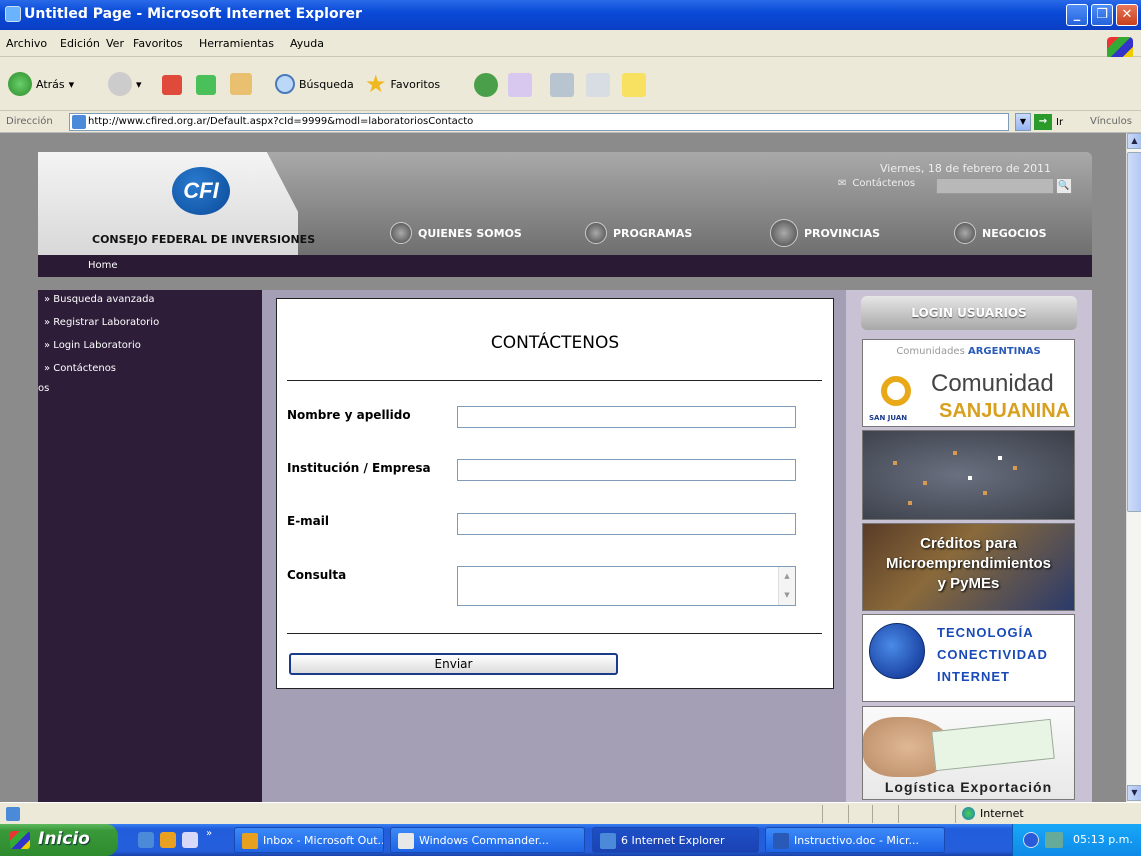 This screenshot has height=856, width=1141. Describe the element at coordinates (888, 418) in the screenshot. I see `banner1-small: SAN JUAN` at that location.